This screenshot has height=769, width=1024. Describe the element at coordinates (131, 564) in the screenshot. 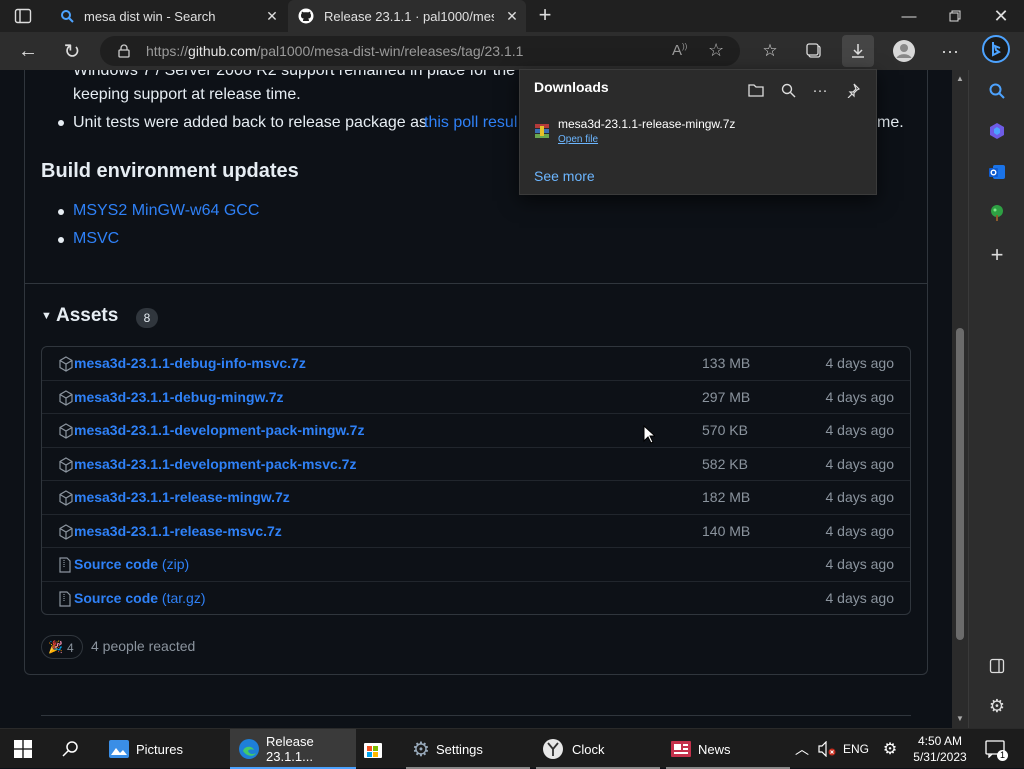

I see `asset-link: Source code (zip)` at that location.